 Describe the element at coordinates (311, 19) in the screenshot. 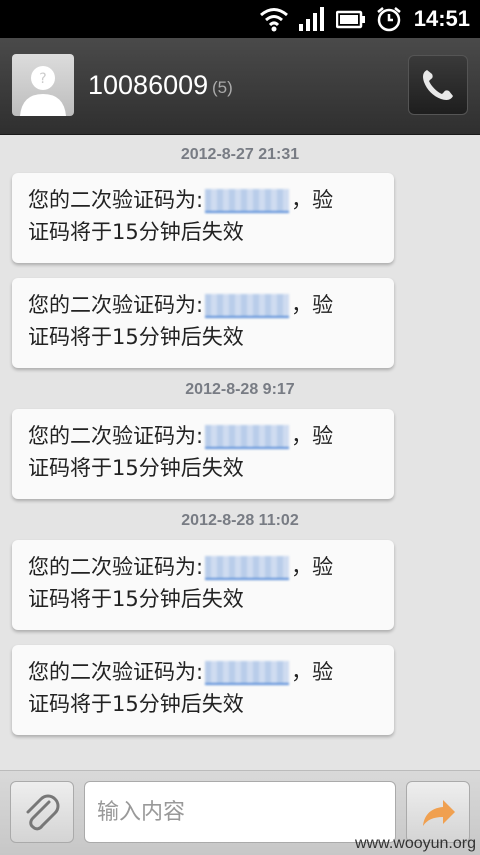

I see `signal-icon` at that location.